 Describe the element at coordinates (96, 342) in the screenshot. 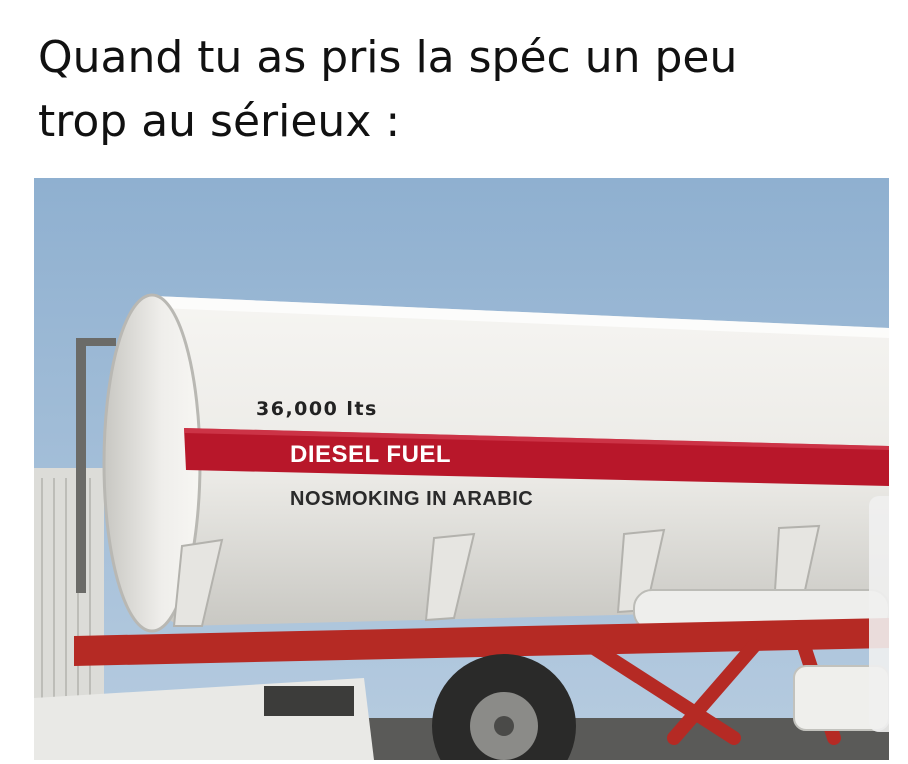

I see `rear-frame-bracket` at that location.